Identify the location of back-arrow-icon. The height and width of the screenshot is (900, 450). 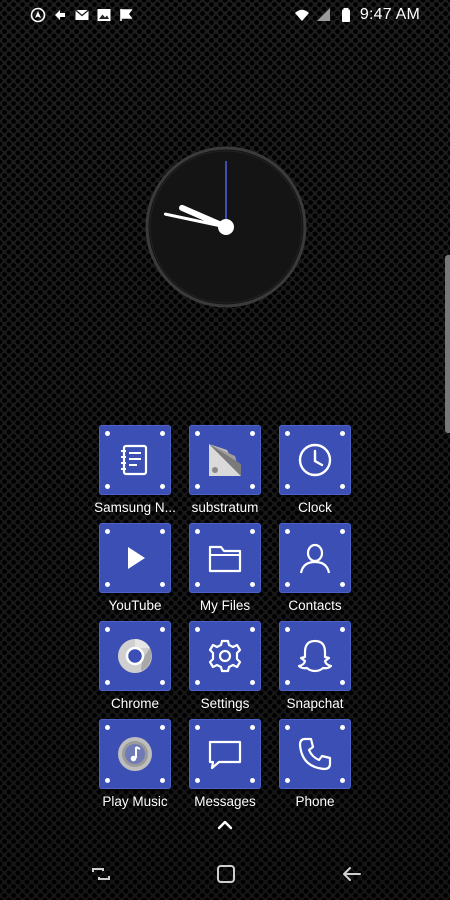
(352, 874).